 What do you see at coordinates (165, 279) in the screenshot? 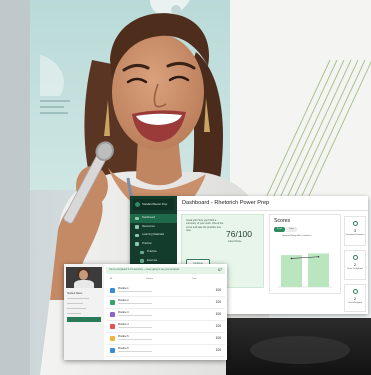
I see `filter-bar: All Practice Tests` at bounding box center [165, 279].